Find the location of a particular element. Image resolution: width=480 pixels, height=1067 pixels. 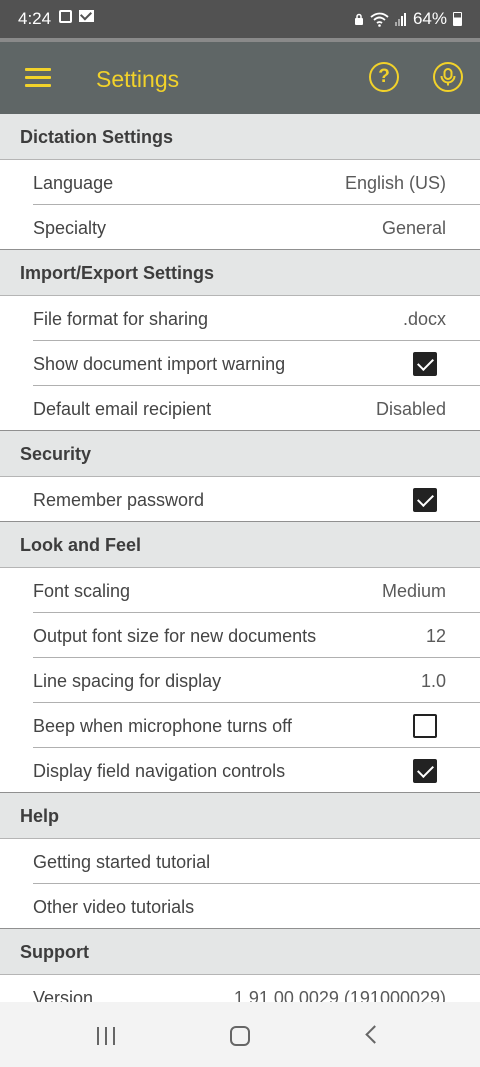

settings-row: Output font size for new documents 12 is located at coordinates (240, 635).